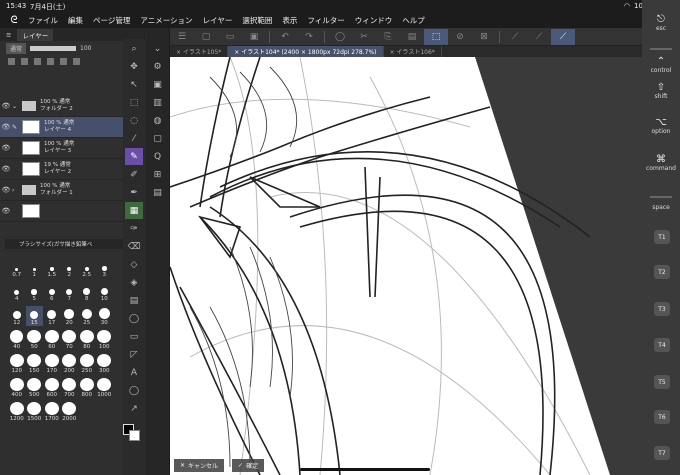  Describe the element at coordinates (35, 292) in the screenshot. I see `brush-size-option: 5` at that location.